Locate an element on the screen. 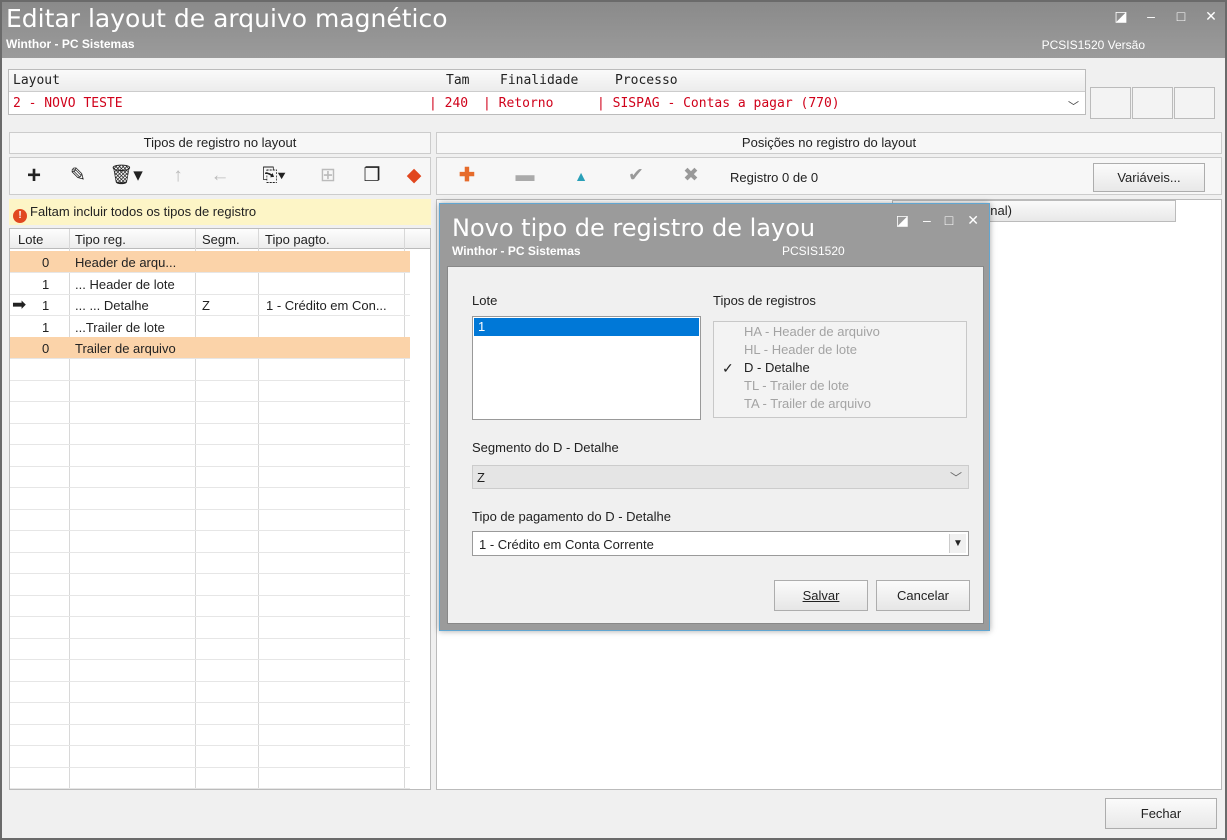 This screenshot has width=1227, height=840. segm-column-header: Segm. is located at coordinates (221, 239).